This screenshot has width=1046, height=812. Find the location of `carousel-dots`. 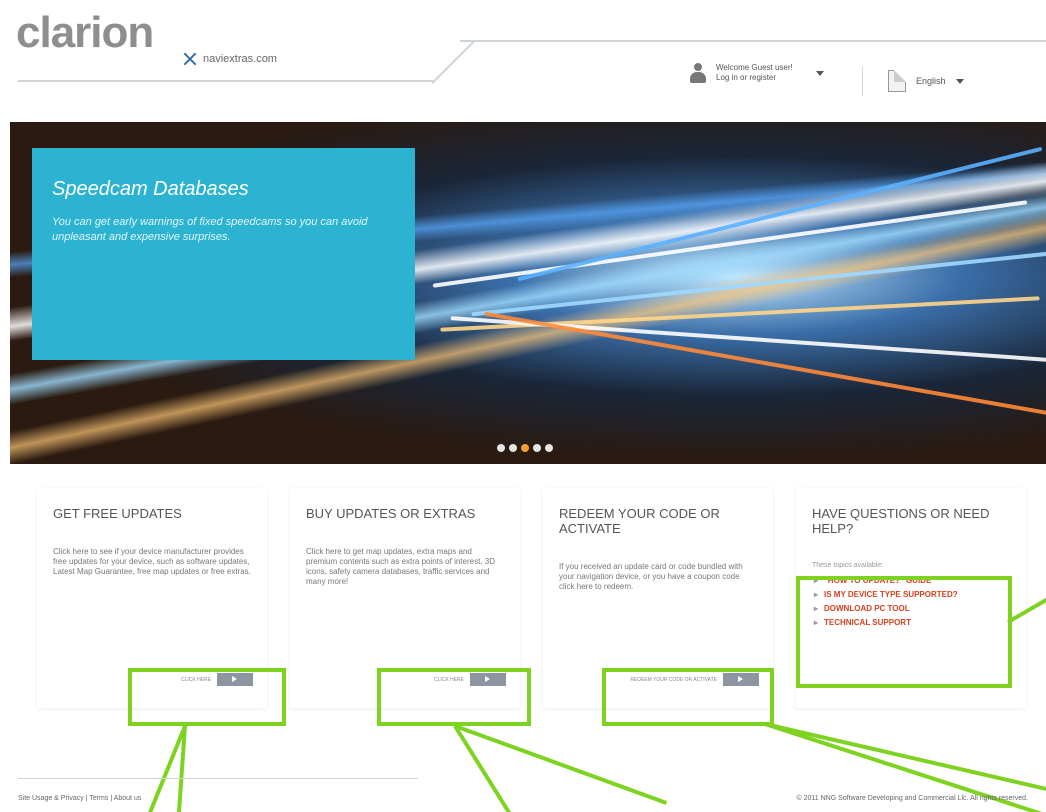

carousel-dots is located at coordinates (525, 448).